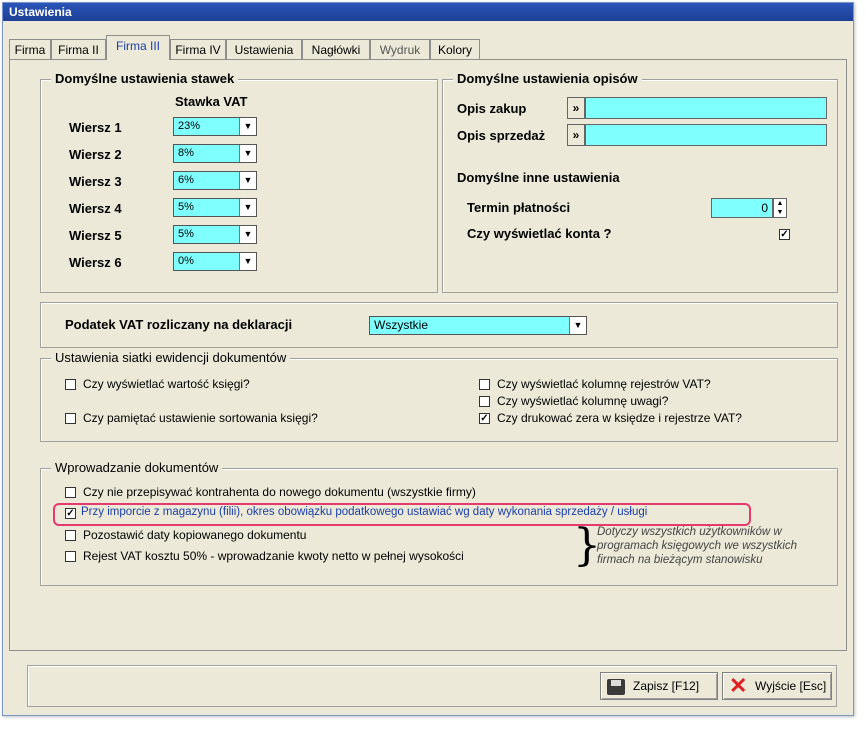  What do you see at coordinates (604, 384) in the screenshot?
I see `grid-option-label: Czy wyświetlać kolumnę rejestrów VAT?` at bounding box center [604, 384].